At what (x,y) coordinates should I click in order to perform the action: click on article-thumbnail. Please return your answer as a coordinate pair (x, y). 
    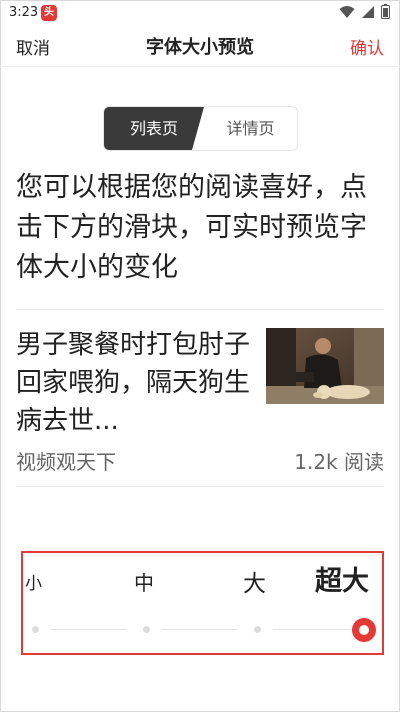
    Looking at the image, I should click on (325, 366).